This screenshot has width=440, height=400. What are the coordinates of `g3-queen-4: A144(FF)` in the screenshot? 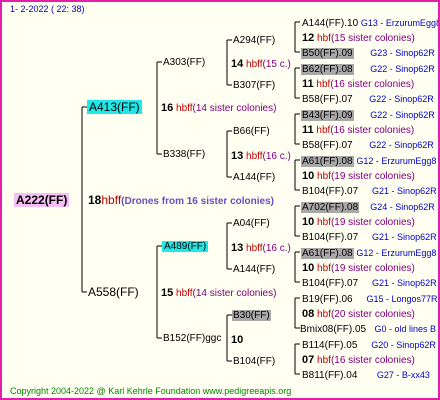 It's located at (254, 177).